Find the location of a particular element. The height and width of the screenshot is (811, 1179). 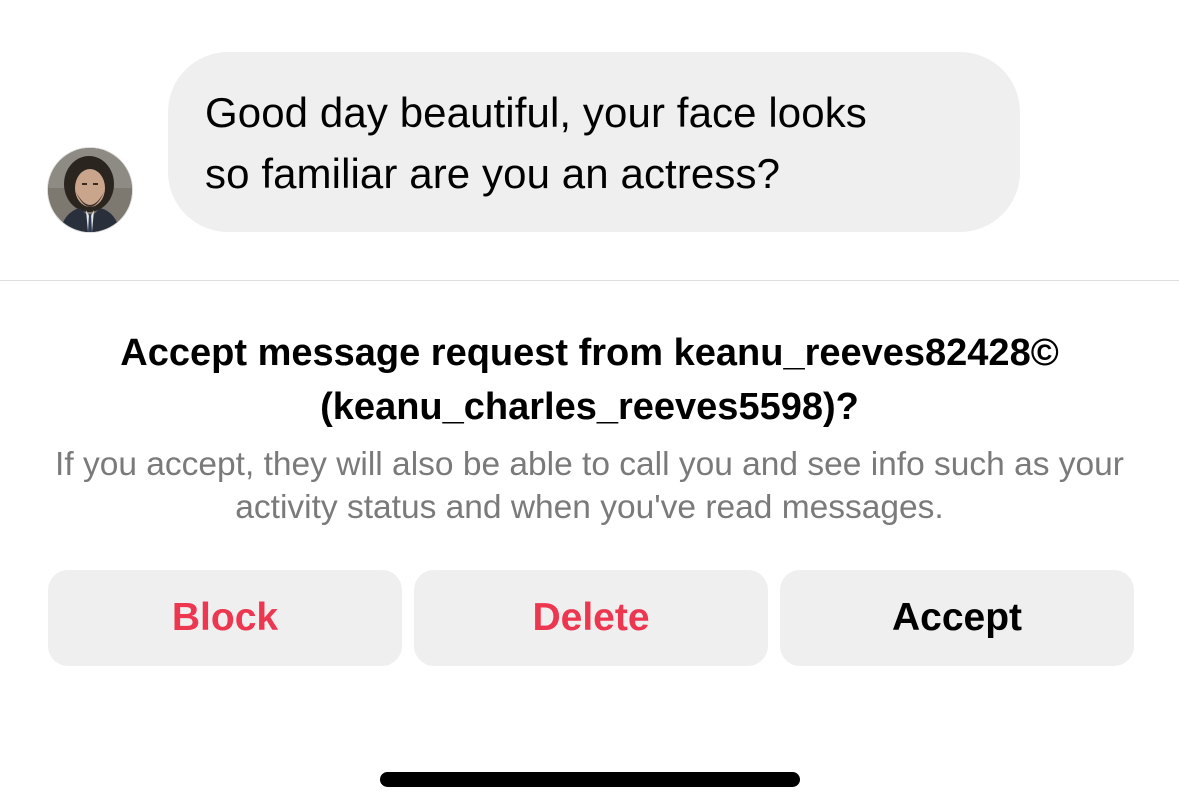

home-indicator is located at coordinates (590, 779).